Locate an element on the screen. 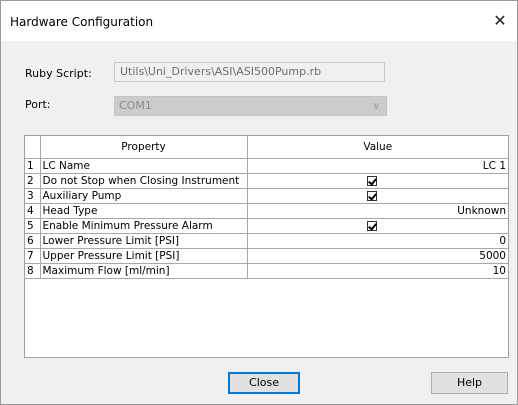 Image resolution: width=518 pixels, height=405 pixels. row-number: 3 is located at coordinates (33, 196).